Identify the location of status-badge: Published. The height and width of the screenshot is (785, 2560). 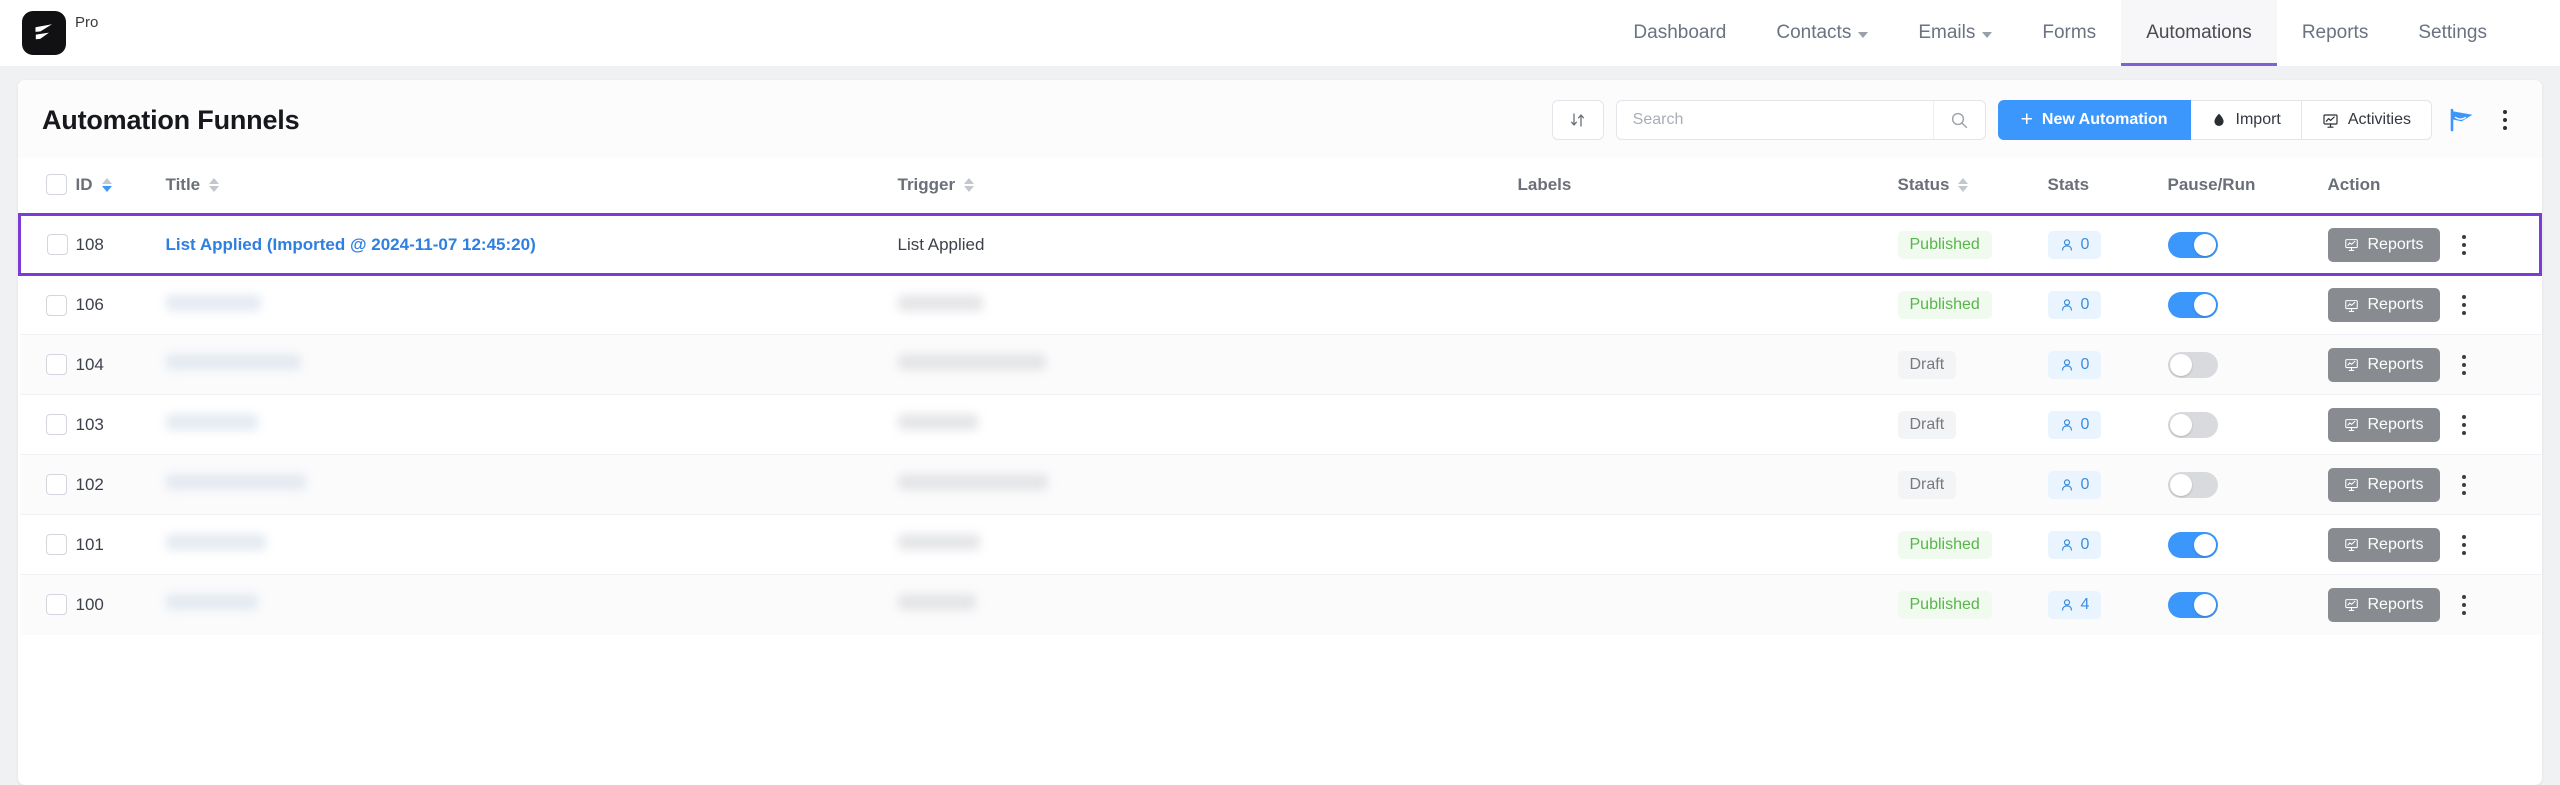
(1944, 305).